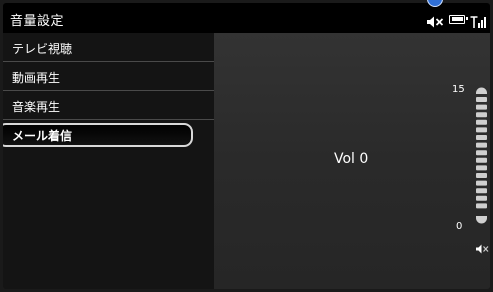 This screenshot has height=292, width=493. What do you see at coordinates (42, 136) in the screenshot?
I see `menu-item-label: メール着信` at bounding box center [42, 136].